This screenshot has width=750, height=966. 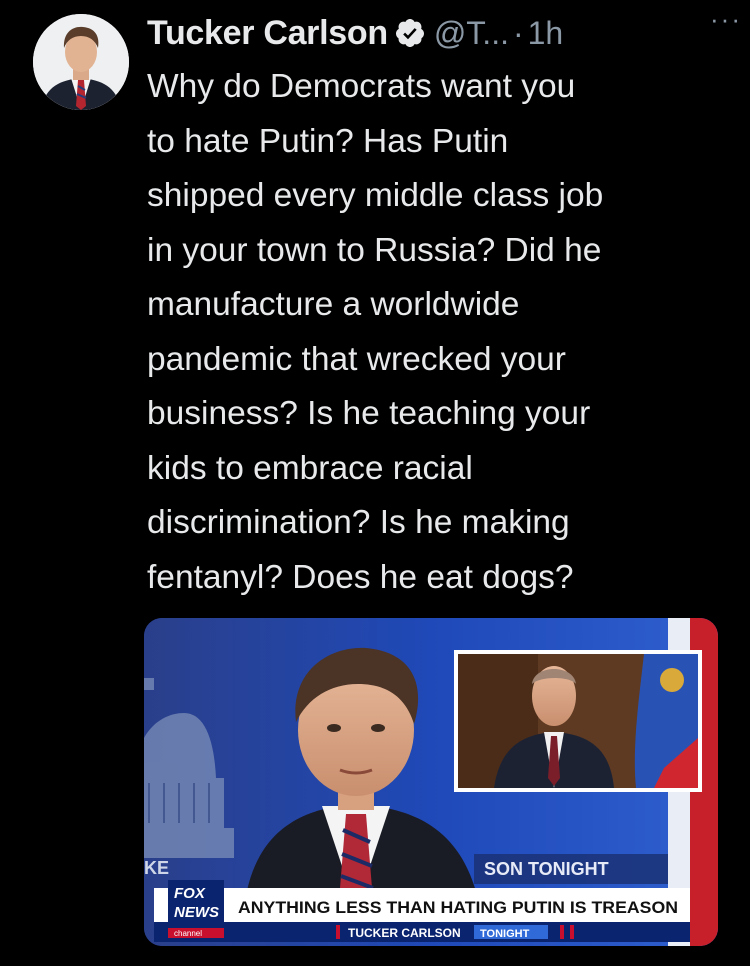 What do you see at coordinates (410, 33) in the screenshot?
I see `verified-badge-icon` at bounding box center [410, 33].